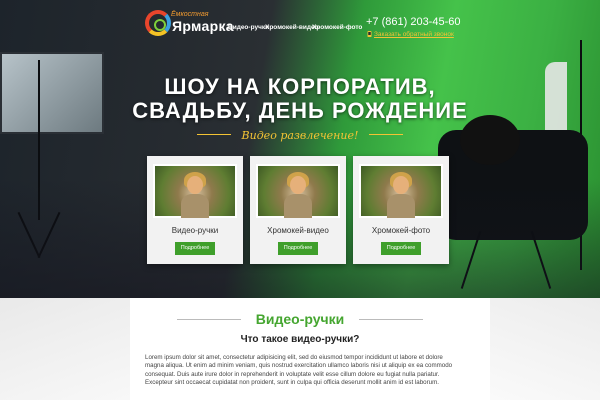 This screenshot has height=400, width=600. I want to click on hero-subtitle-row: Видео развлечение!, so click(300, 135).